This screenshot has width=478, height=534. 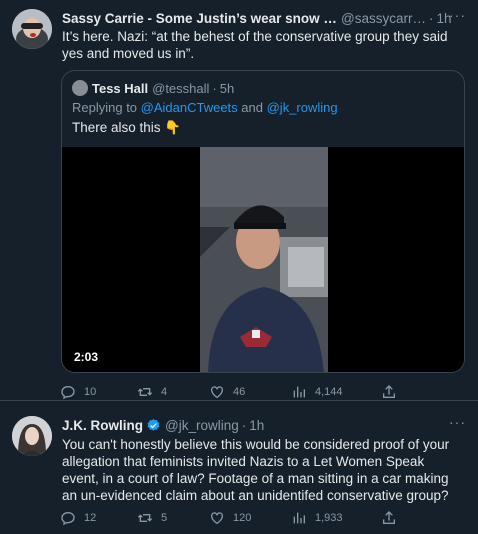 I want to click on replying-prefix: Replying to, so click(x=106, y=107).